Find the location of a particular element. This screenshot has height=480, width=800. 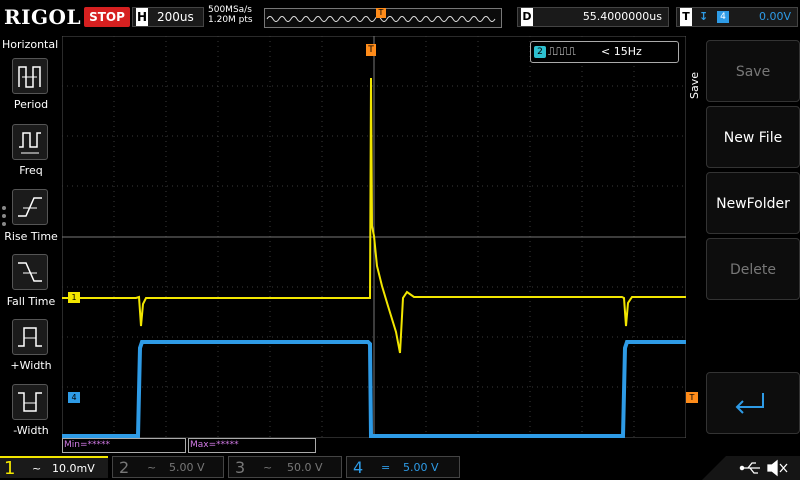

delay-box: D 55.4000000us is located at coordinates (593, 17).